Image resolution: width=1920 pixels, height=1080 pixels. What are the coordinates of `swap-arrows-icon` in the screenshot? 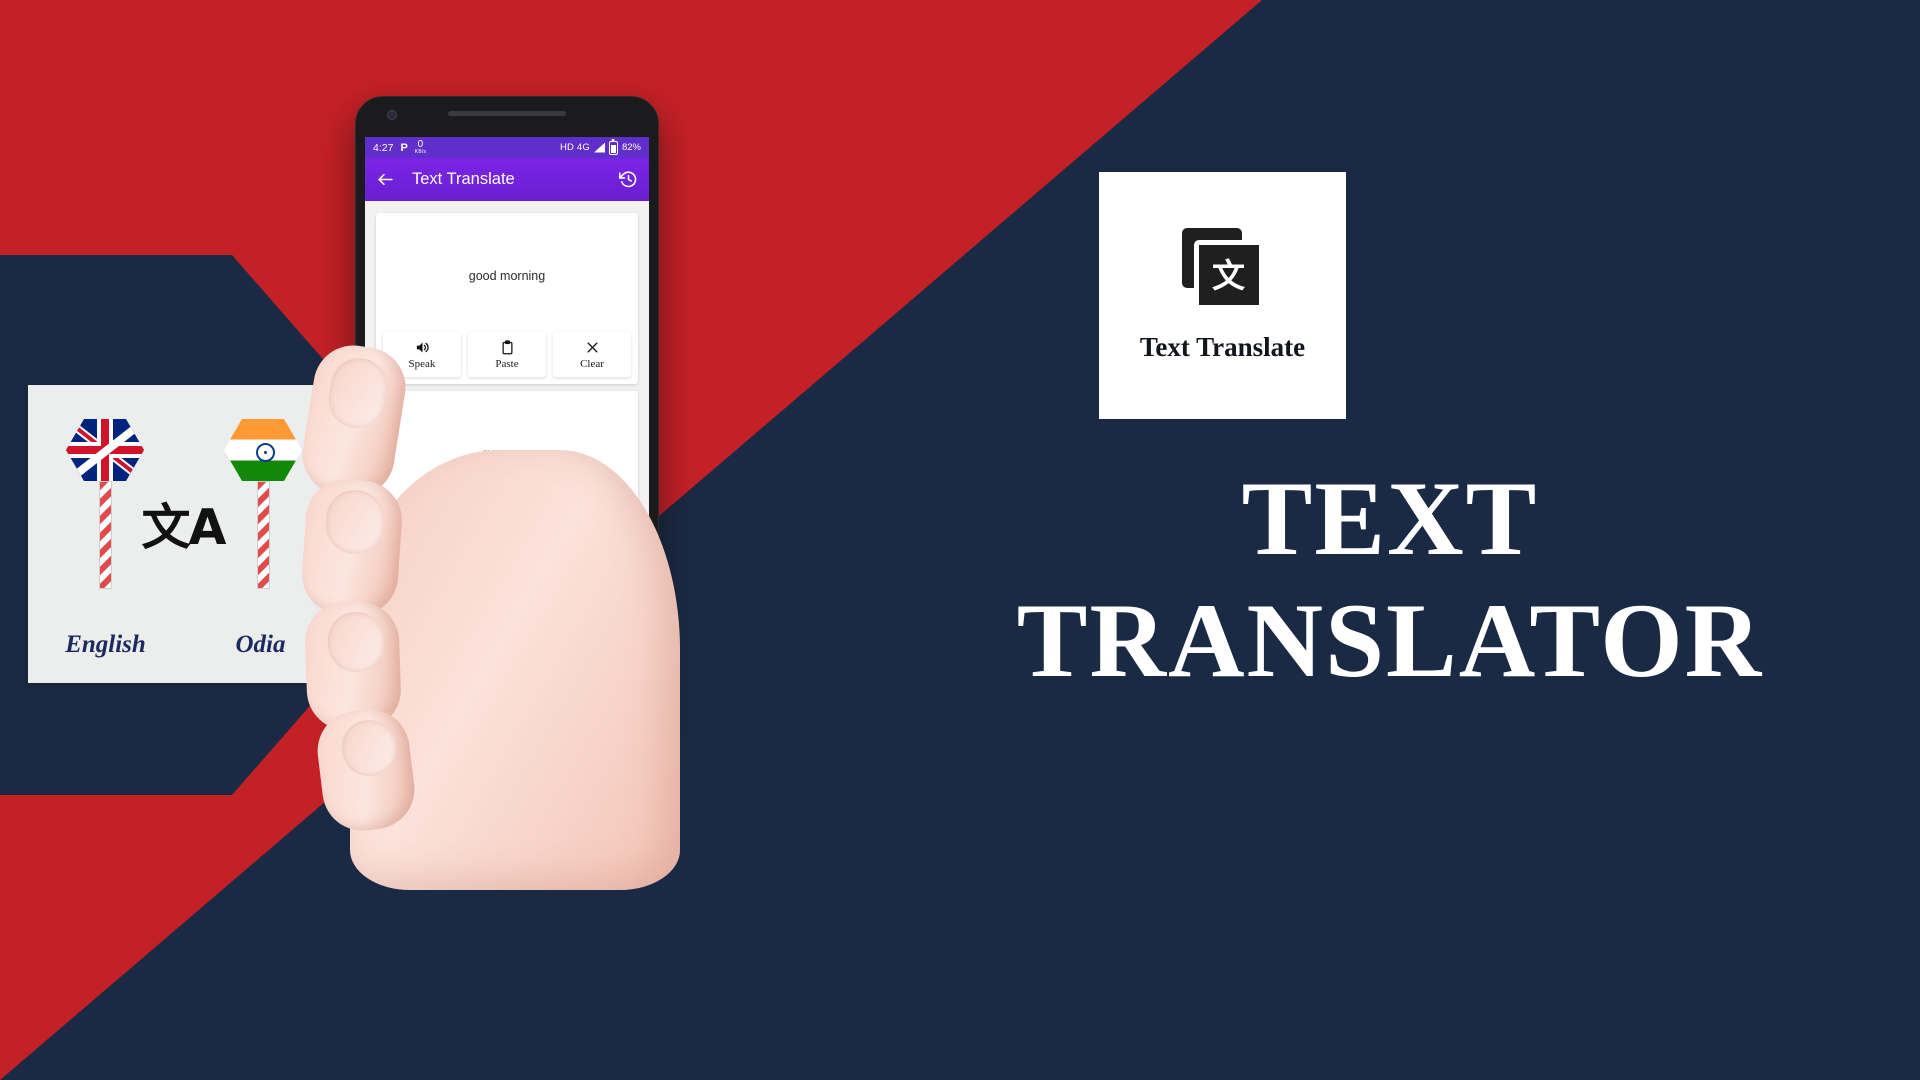 It's located at (507, 589).